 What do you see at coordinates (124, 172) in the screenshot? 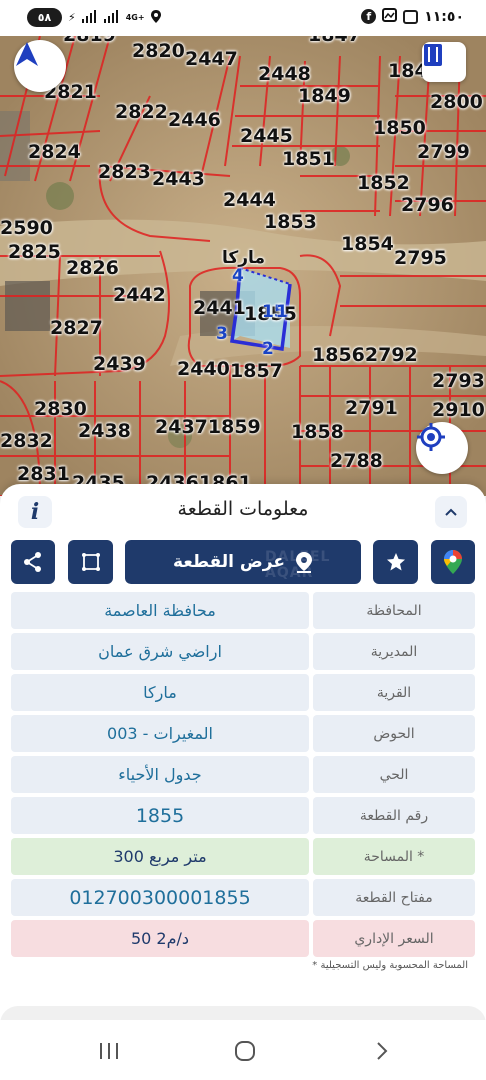
I see `plot-label: 2823` at bounding box center [124, 172].